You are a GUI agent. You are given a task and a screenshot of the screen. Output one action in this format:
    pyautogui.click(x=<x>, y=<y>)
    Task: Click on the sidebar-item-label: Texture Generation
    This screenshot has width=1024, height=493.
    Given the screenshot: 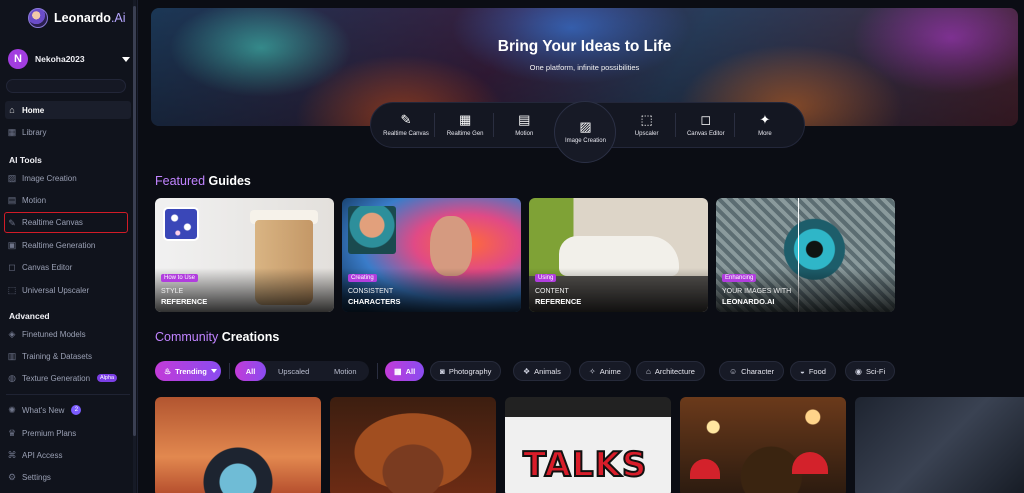 What is the action you would take?
    pyautogui.click(x=56, y=378)
    